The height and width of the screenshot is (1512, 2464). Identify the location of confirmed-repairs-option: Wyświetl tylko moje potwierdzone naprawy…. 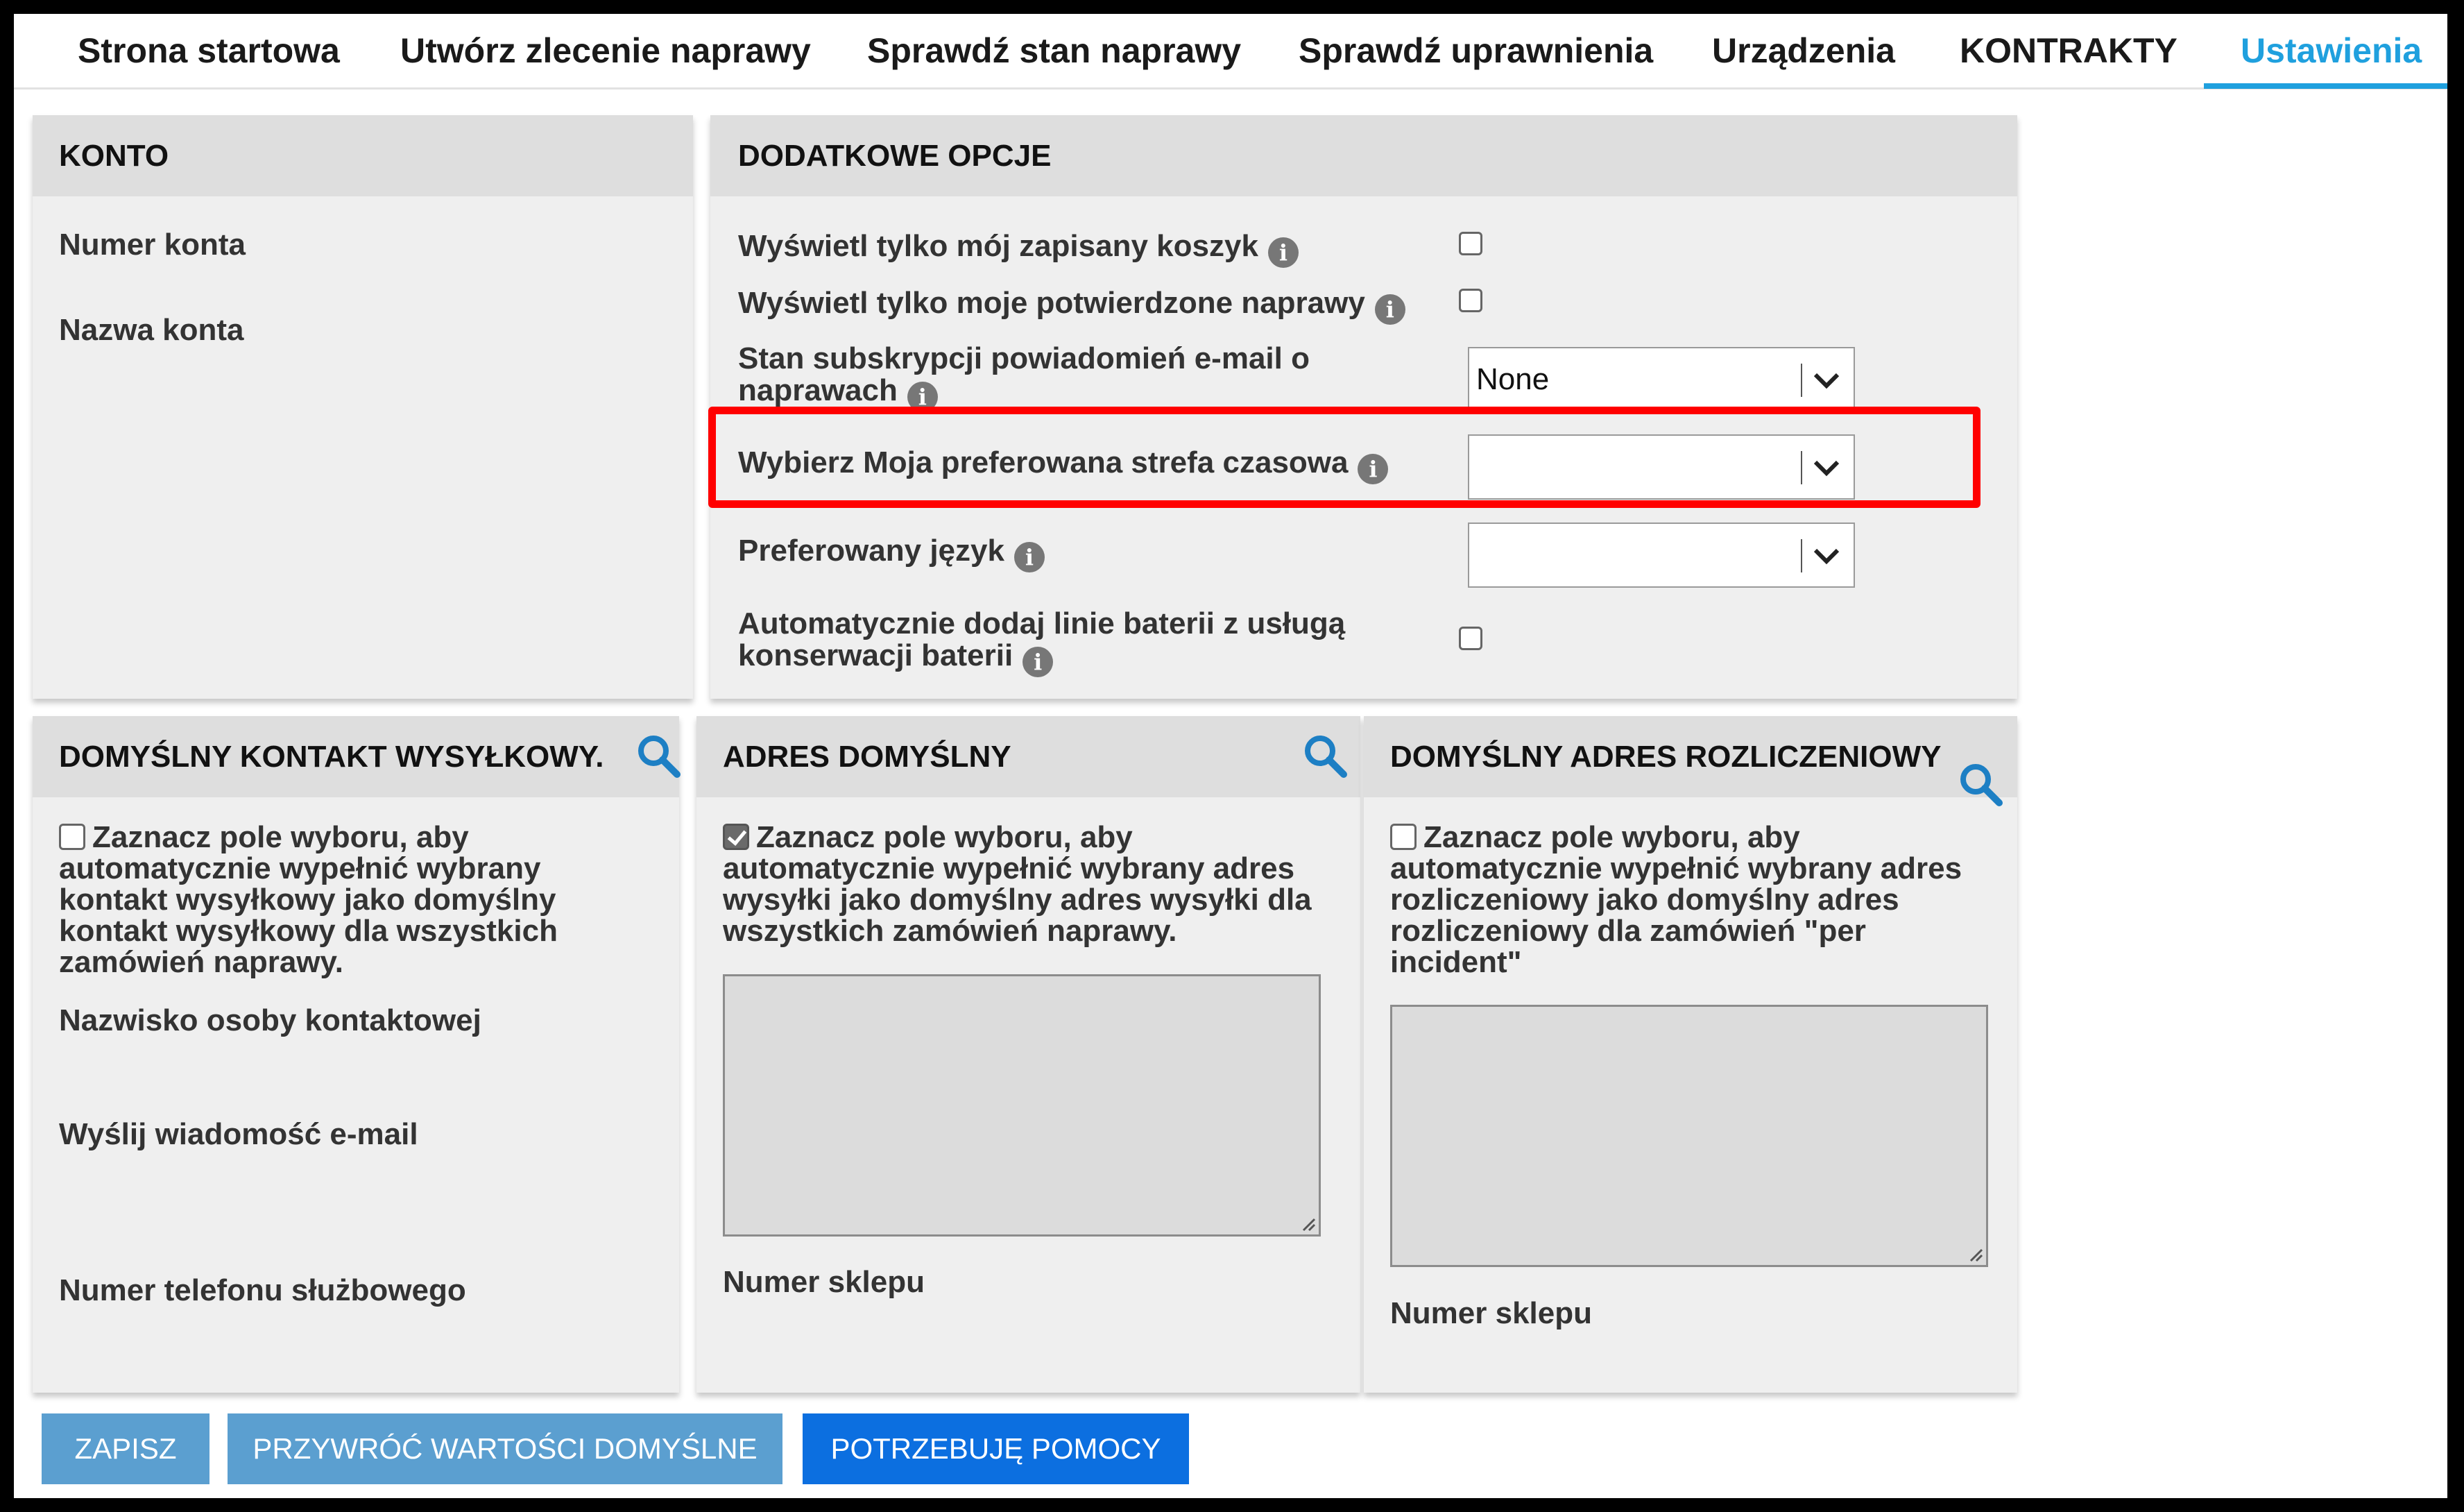
(1071, 306).